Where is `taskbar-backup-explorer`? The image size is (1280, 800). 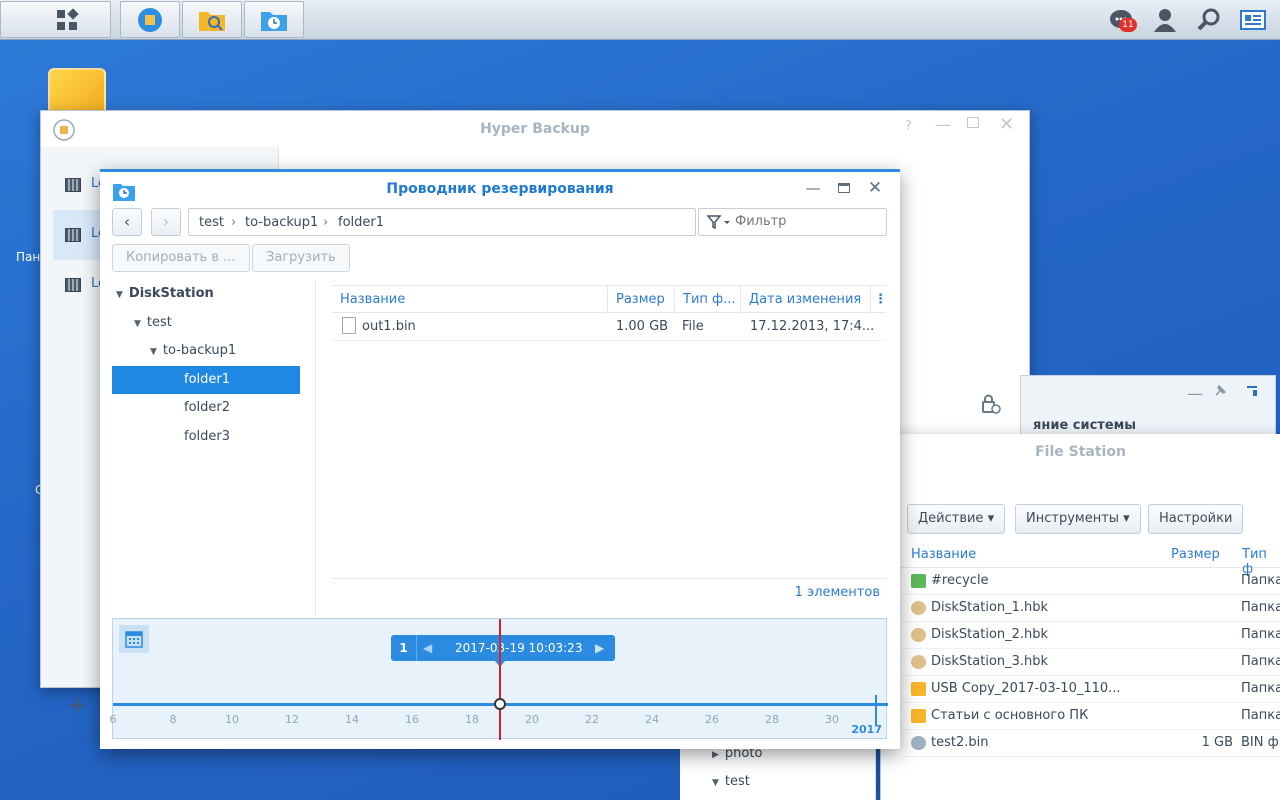
taskbar-backup-explorer is located at coordinates (274, 19).